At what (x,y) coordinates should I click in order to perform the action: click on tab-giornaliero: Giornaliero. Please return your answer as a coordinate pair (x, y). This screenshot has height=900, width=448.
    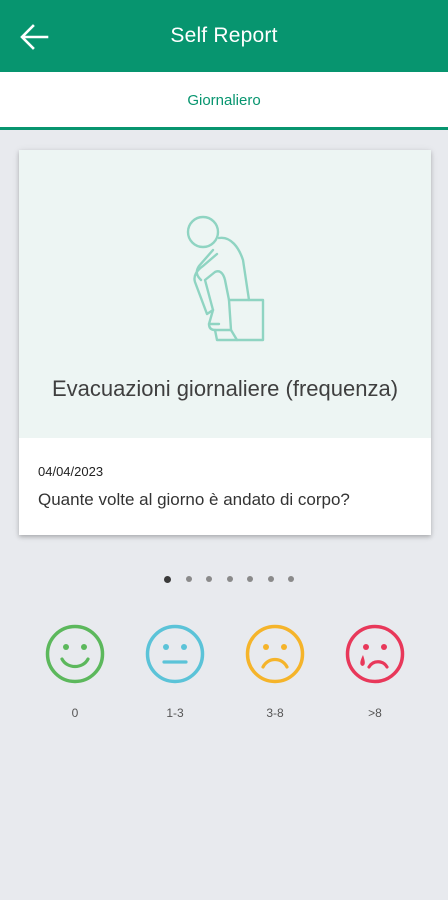
    Looking at the image, I should click on (224, 100).